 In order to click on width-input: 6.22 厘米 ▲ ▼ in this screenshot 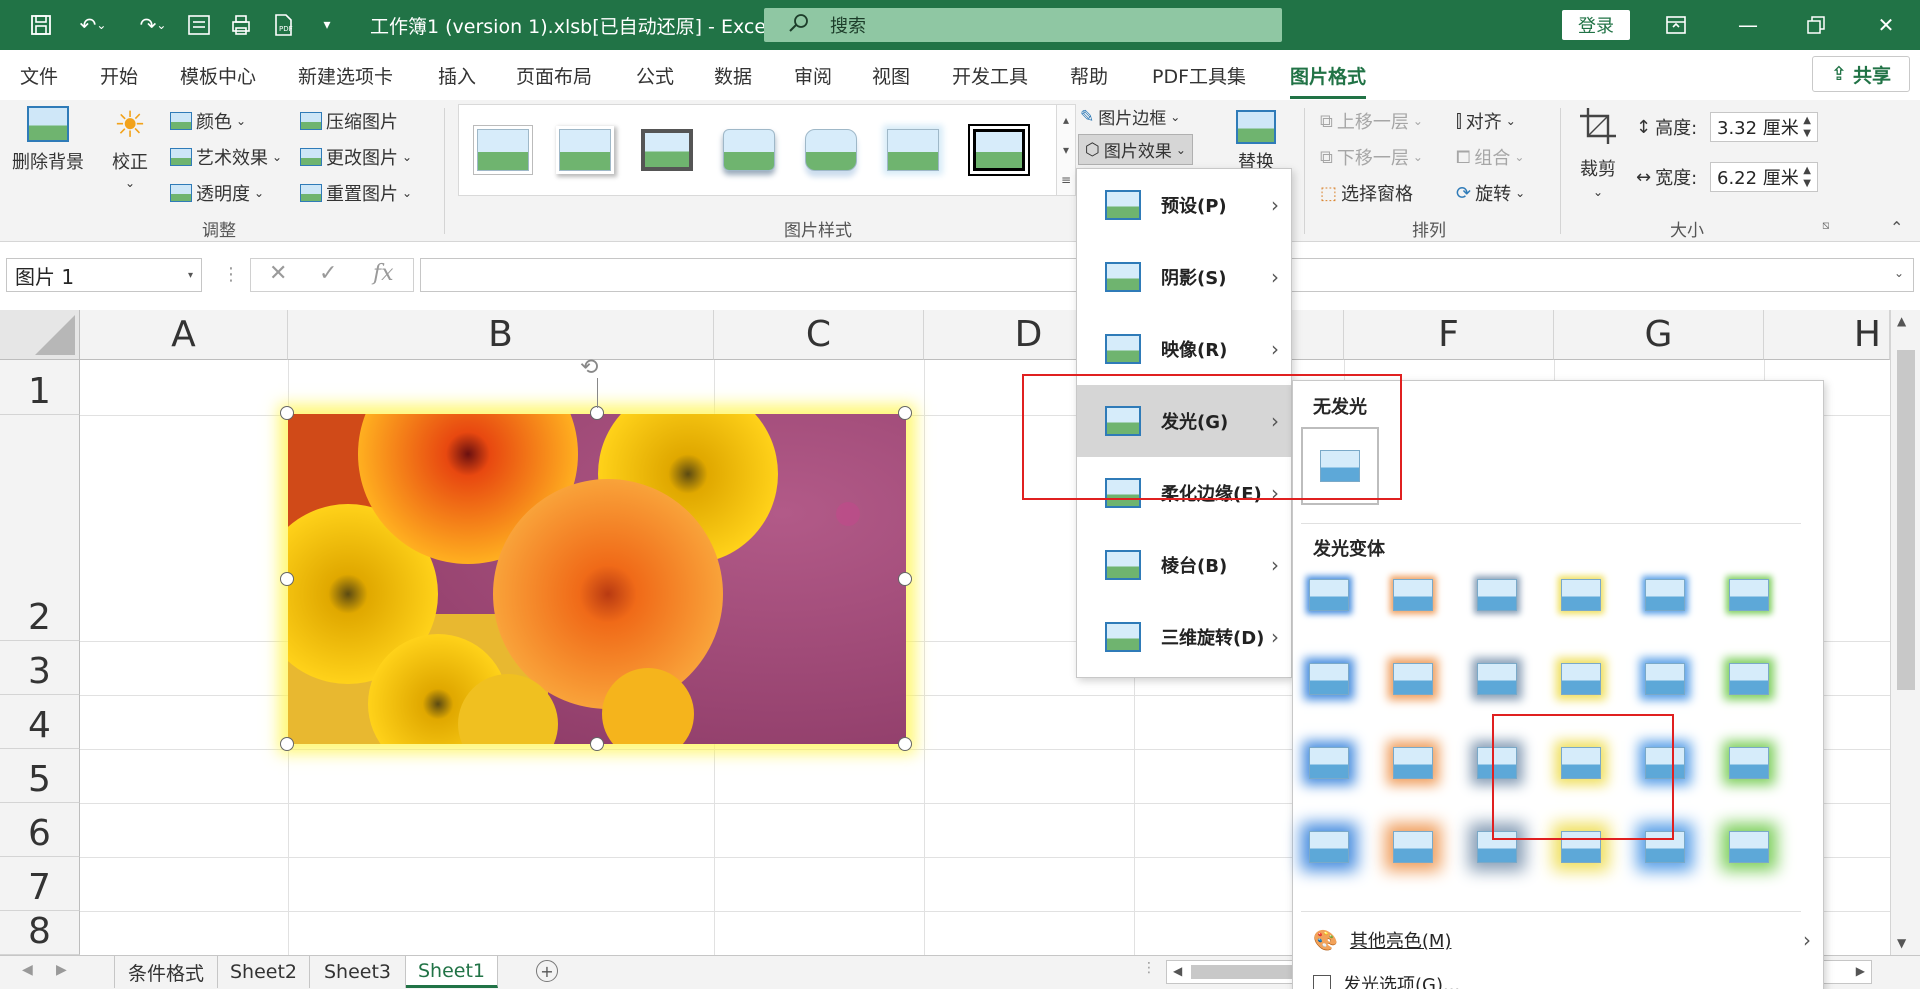, I will do `click(1764, 177)`.